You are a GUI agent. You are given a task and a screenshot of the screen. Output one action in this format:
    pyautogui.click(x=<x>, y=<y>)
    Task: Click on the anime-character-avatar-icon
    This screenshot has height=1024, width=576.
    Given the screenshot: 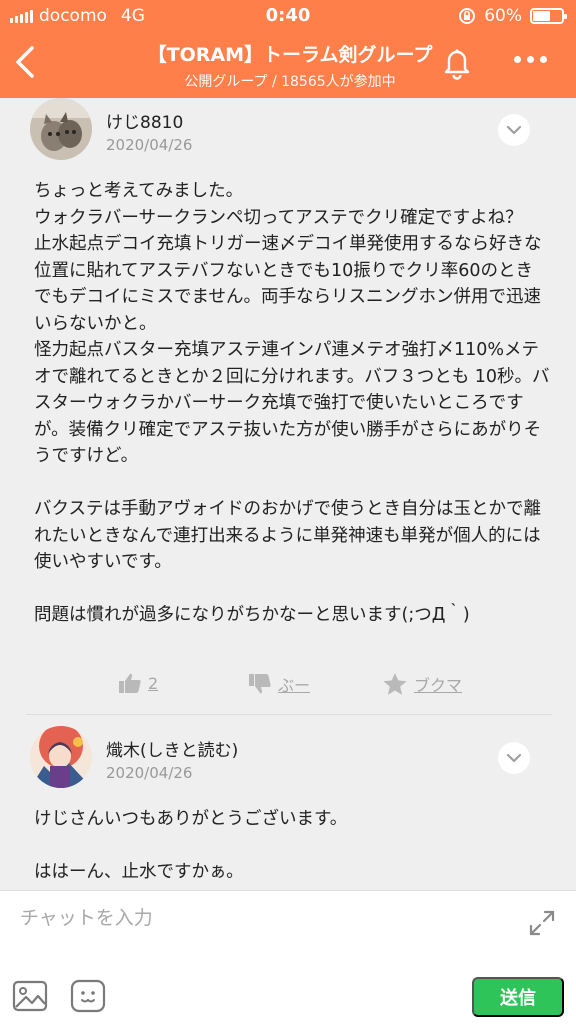 What is the action you would take?
    pyautogui.click(x=61, y=757)
    